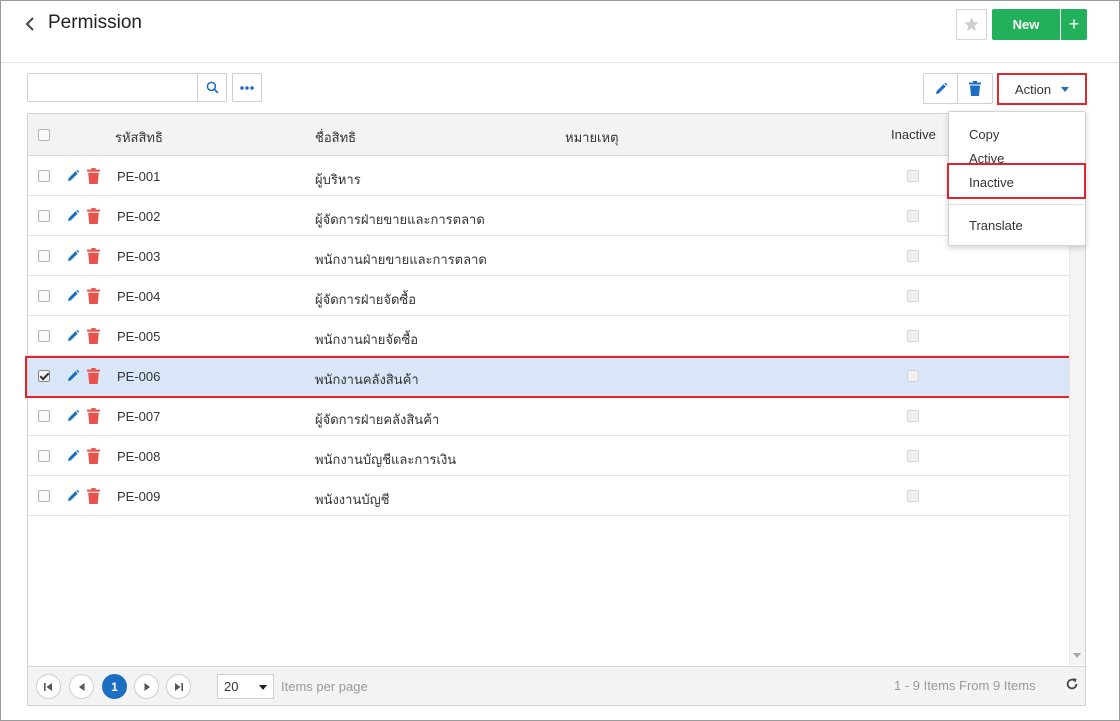 This screenshot has width=1120, height=721. I want to click on items-per-page-label: Items per page, so click(324, 686).